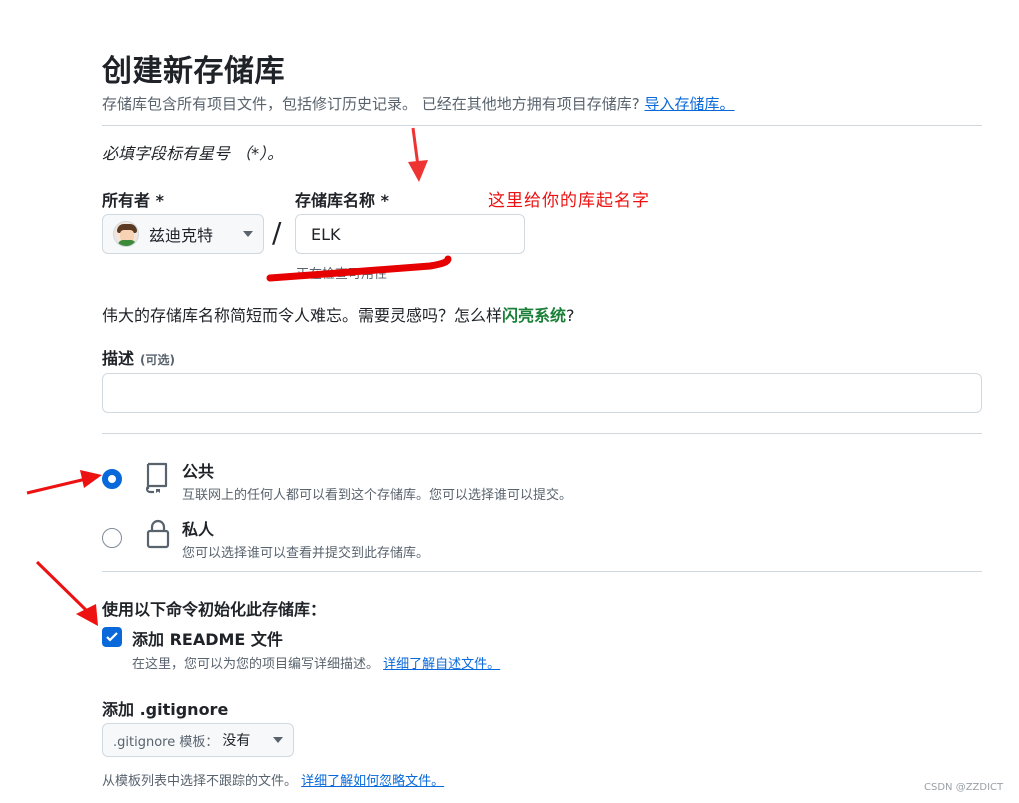 The height and width of the screenshot is (803, 1019). Describe the element at coordinates (214, 609) in the screenshot. I see `init-section-title: 使用以下命令初始化此存储库：` at that location.